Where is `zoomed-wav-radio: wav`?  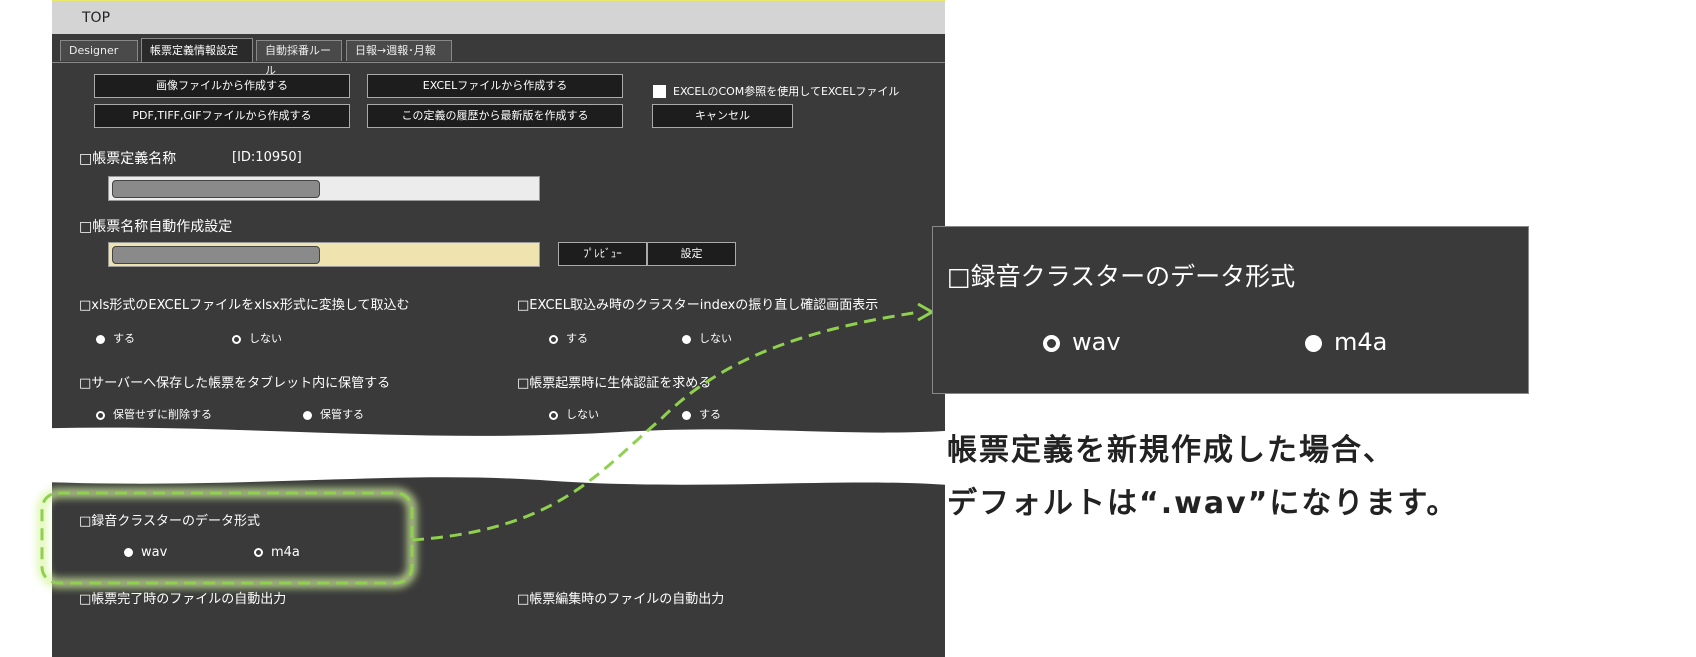
zoomed-wav-radio: wav is located at coordinates (1082, 342).